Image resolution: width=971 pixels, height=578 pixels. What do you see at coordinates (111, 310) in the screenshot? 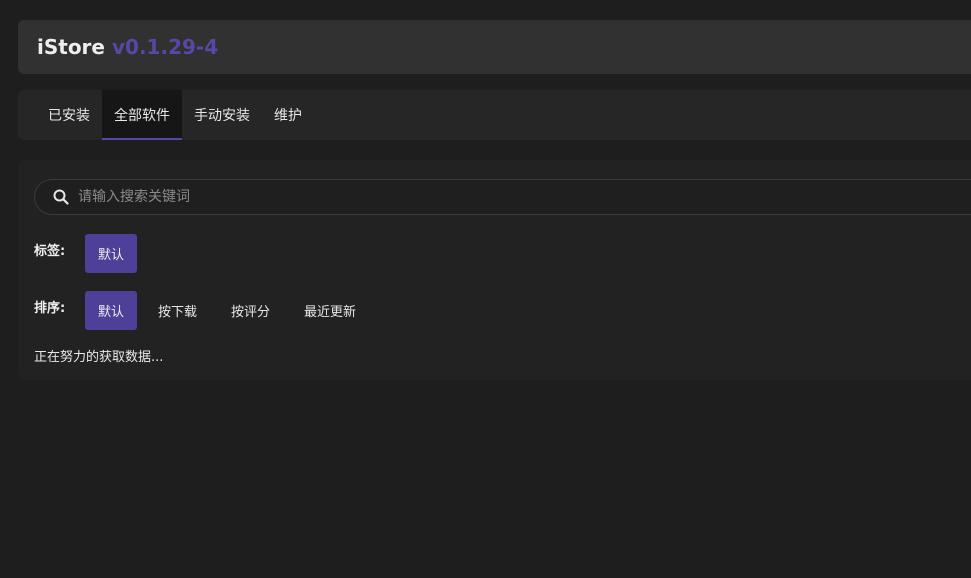
I see `sort-default-button: 默认` at bounding box center [111, 310].